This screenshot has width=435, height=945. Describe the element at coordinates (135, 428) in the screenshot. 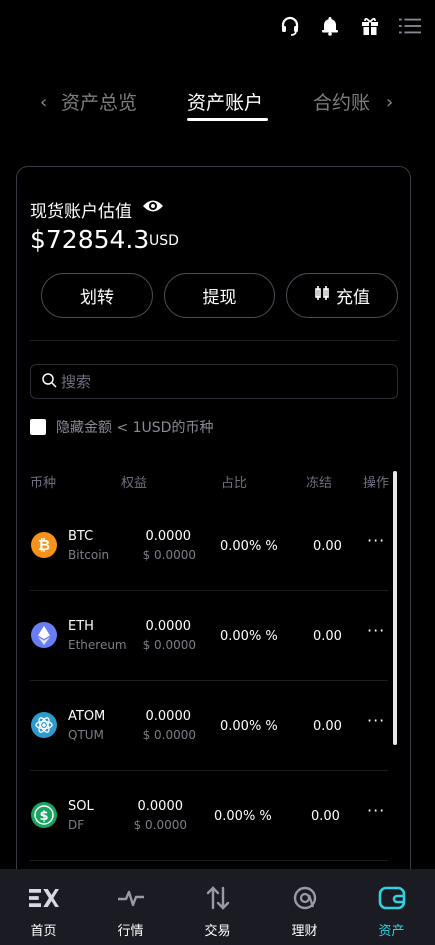

I see `hide-small-label: 隐藏金额 < 1USD的币种` at that location.